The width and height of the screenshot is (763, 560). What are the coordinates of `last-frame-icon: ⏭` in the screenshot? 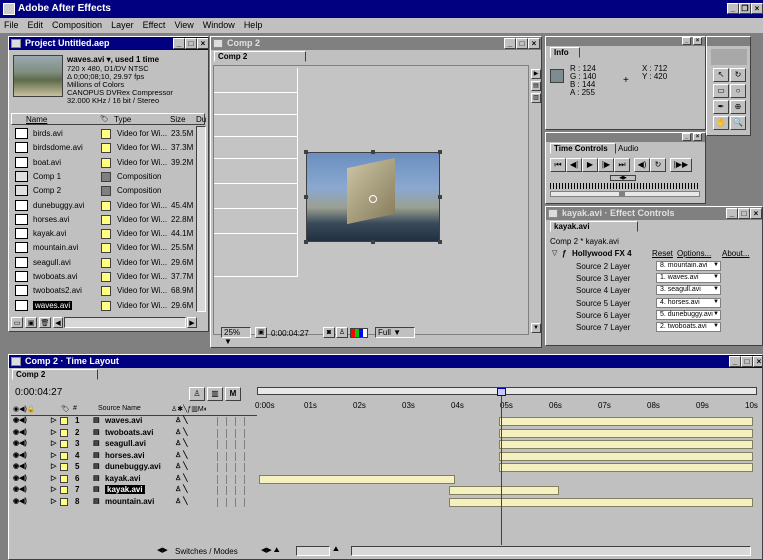 It's located at (622, 165).